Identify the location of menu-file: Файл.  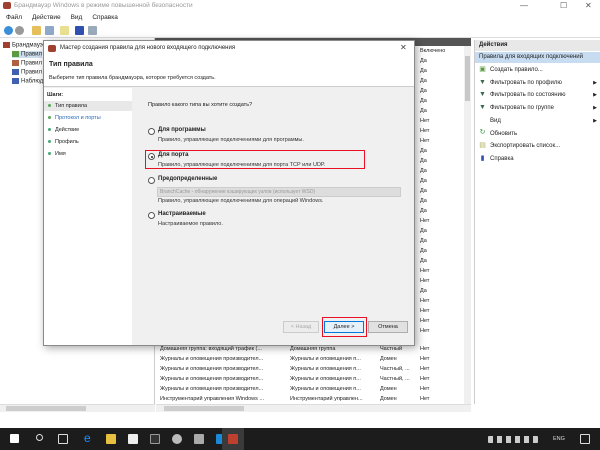
(14, 17).